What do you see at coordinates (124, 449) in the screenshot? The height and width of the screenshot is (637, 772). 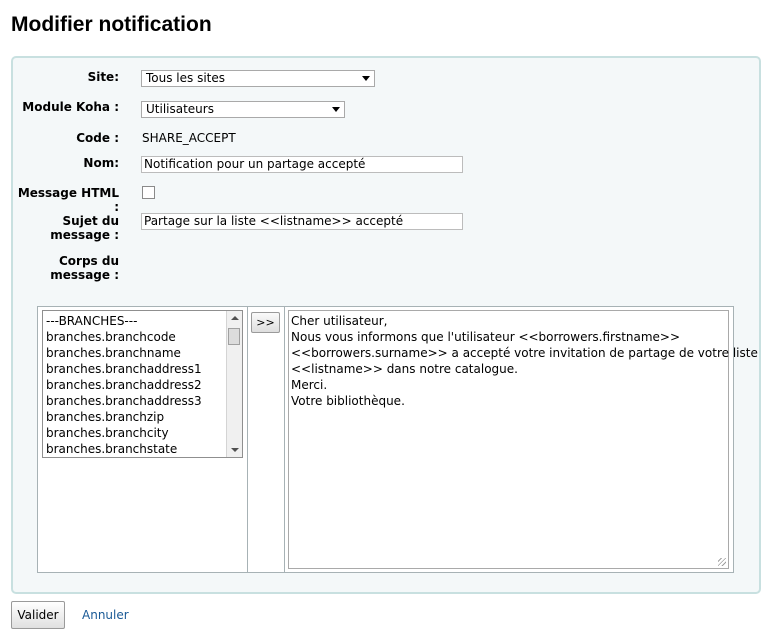 I see `list-item: branches.branchstate` at bounding box center [124, 449].